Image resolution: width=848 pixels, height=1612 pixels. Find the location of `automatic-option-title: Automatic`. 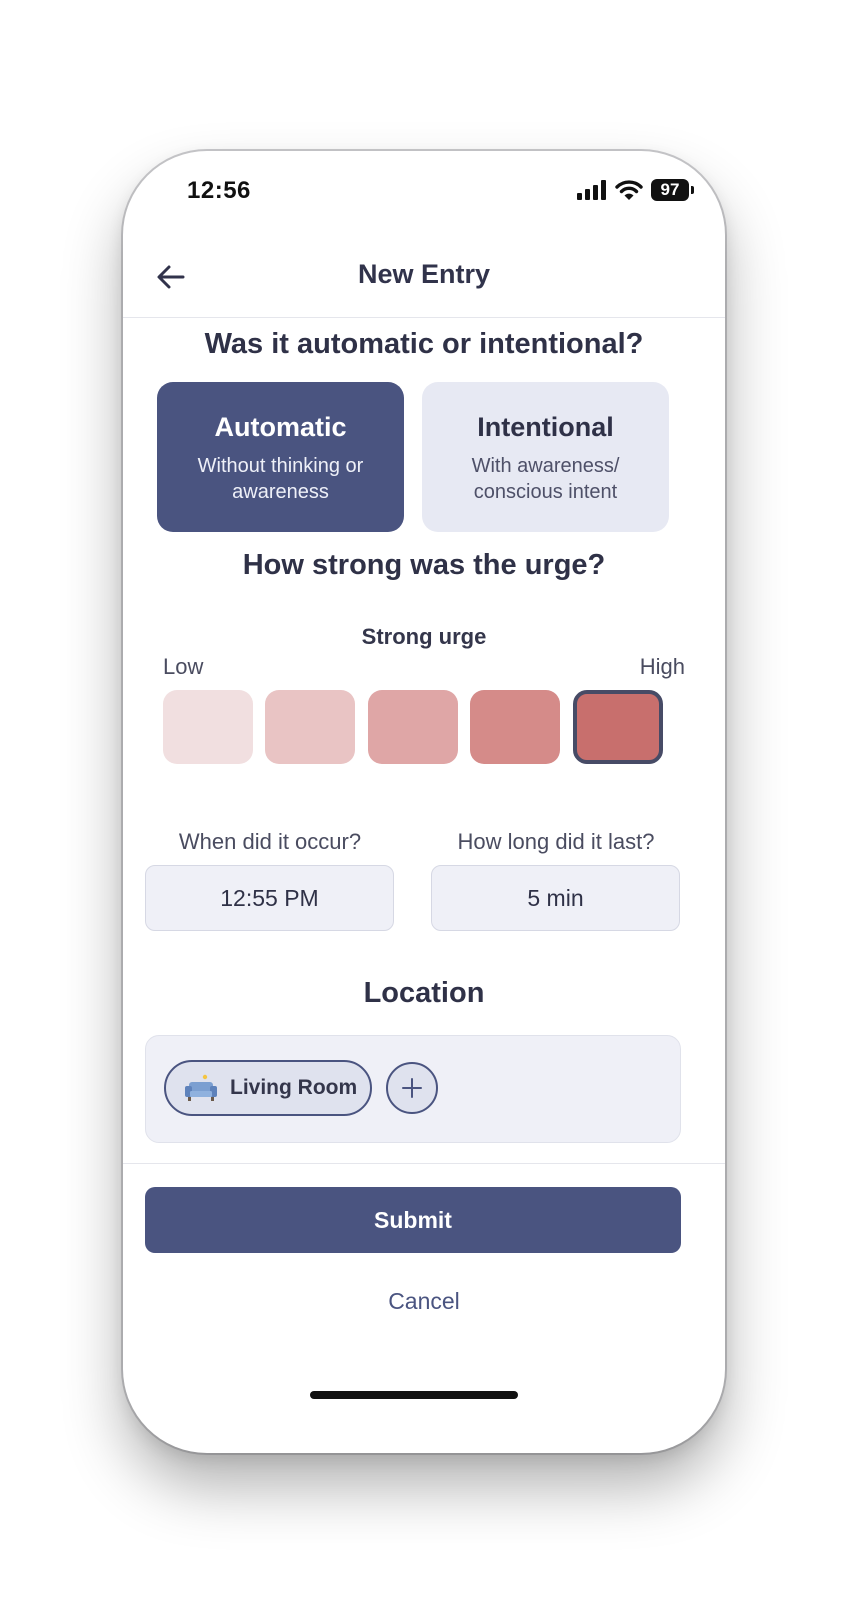

automatic-option-title: Automatic is located at coordinates (280, 427).